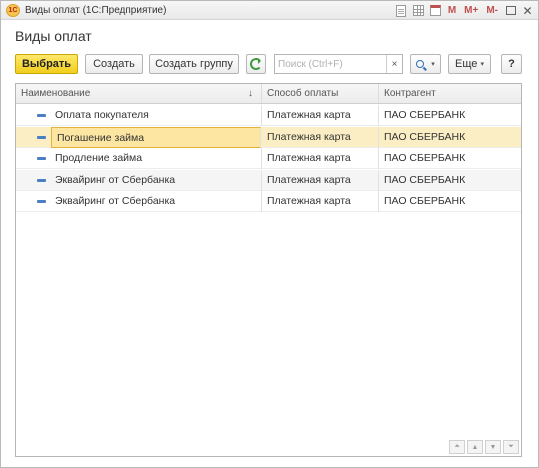  Describe the element at coordinates (156, 115) in the screenshot. I see `cell-name: Оплата покупателя` at that location.